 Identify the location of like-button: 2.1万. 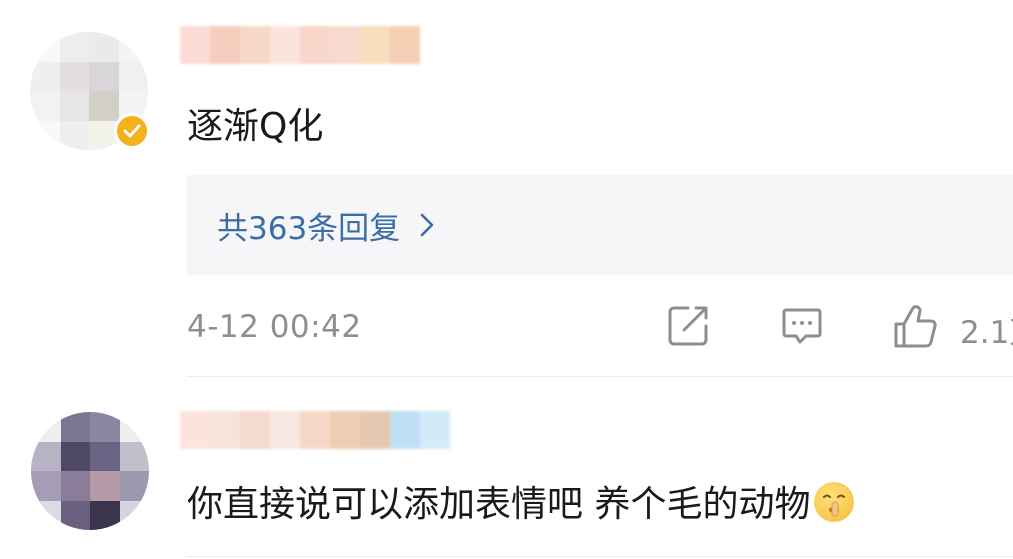
(952, 329).